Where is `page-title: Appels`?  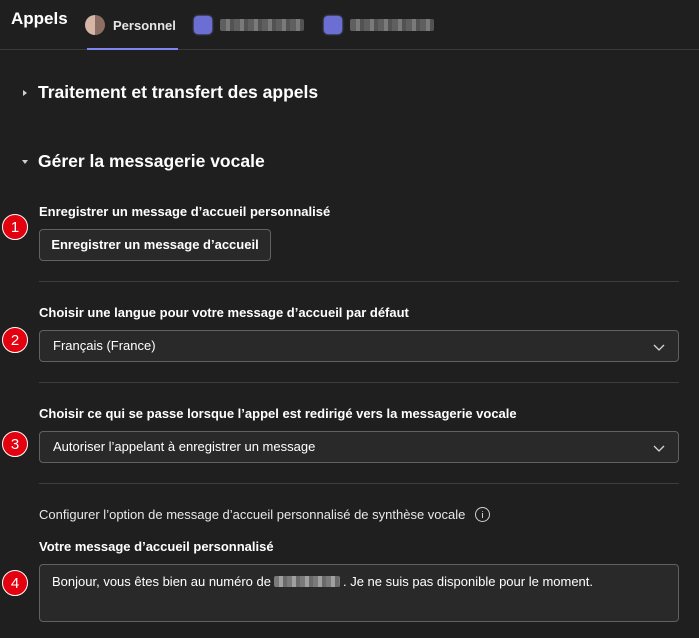
page-title: Appels is located at coordinates (39, 18).